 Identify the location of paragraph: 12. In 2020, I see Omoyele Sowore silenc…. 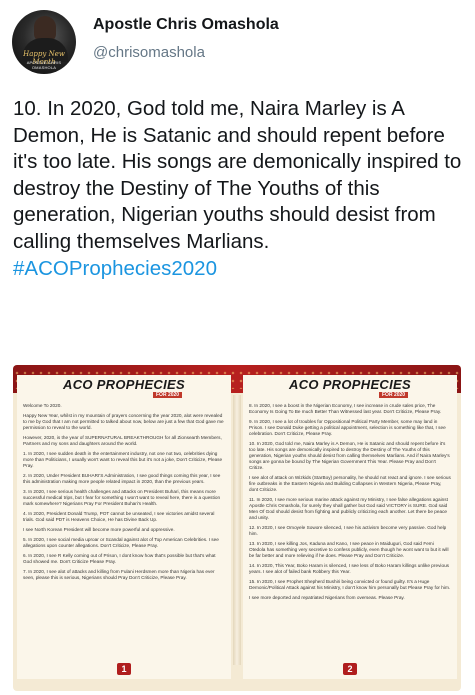
(348, 530).